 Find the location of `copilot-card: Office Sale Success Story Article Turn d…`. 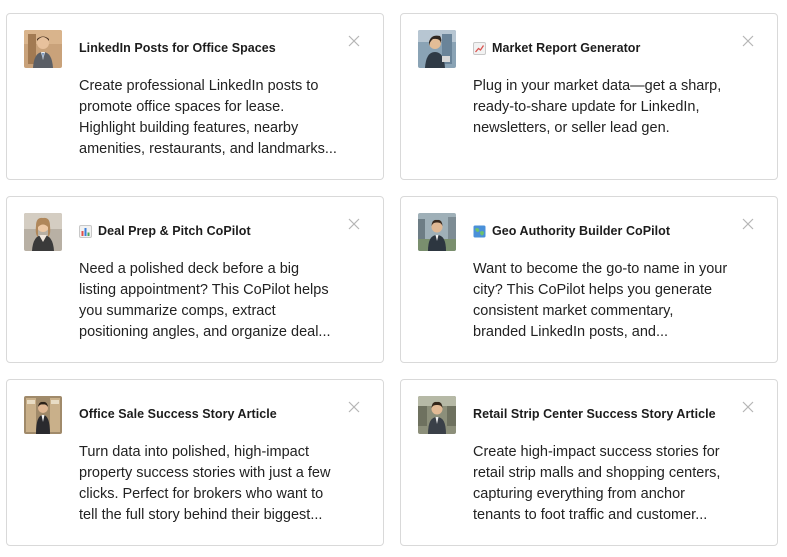

copilot-card: Office Sale Success Story Article Turn d… is located at coordinates (195, 462).